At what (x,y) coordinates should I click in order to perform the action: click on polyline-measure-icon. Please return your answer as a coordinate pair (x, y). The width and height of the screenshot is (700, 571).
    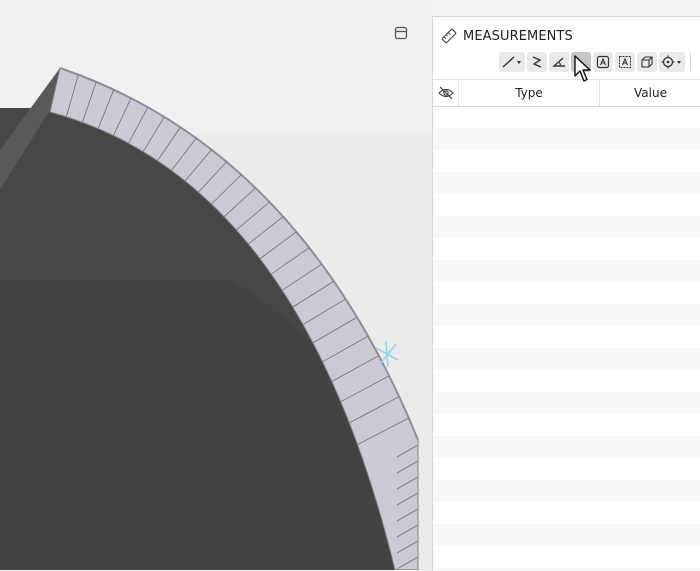
    Looking at the image, I should click on (537, 62).